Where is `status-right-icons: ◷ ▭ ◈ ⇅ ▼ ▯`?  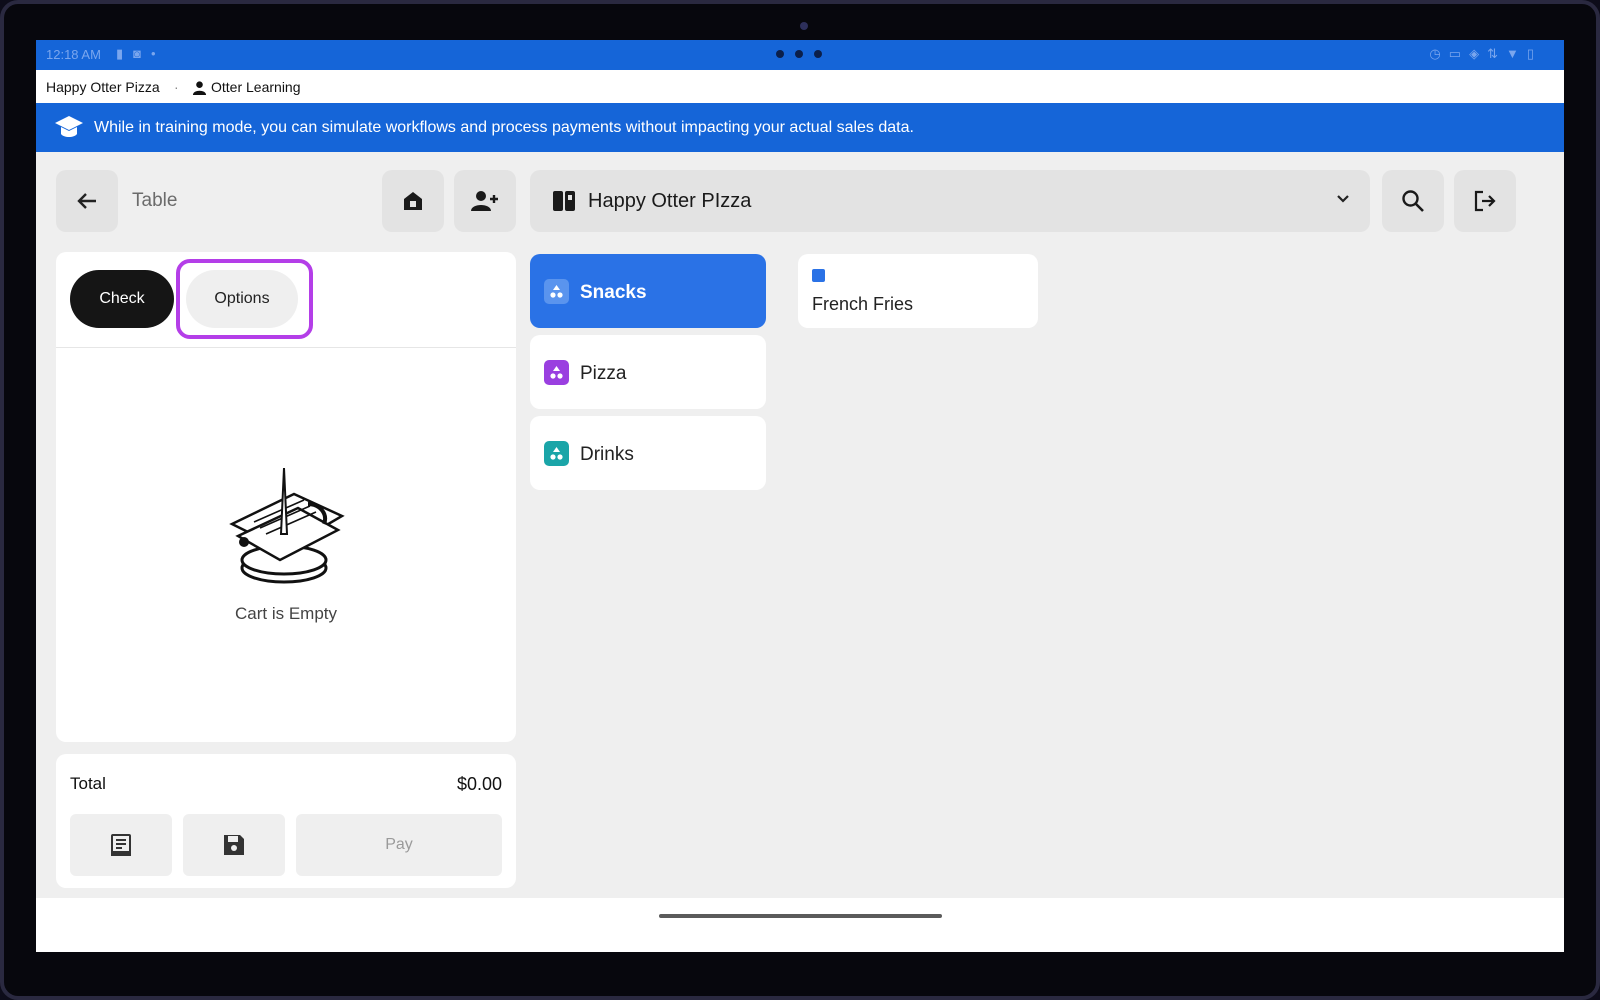 status-right-icons: ◷ ▭ ◈ ⇅ ▼ ▯ is located at coordinates (1481, 54).